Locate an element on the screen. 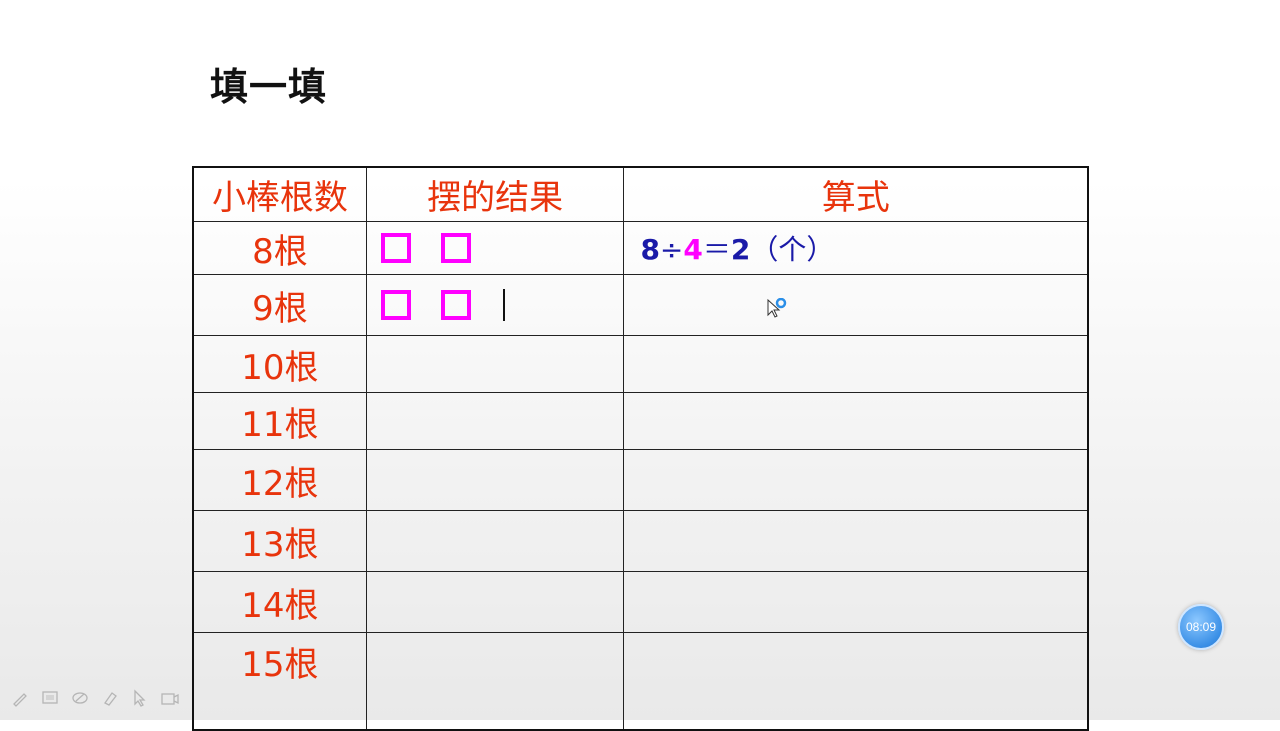 The height and width of the screenshot is (731, 1280). stick-count: 10根 is located at coordinates (279, 364).